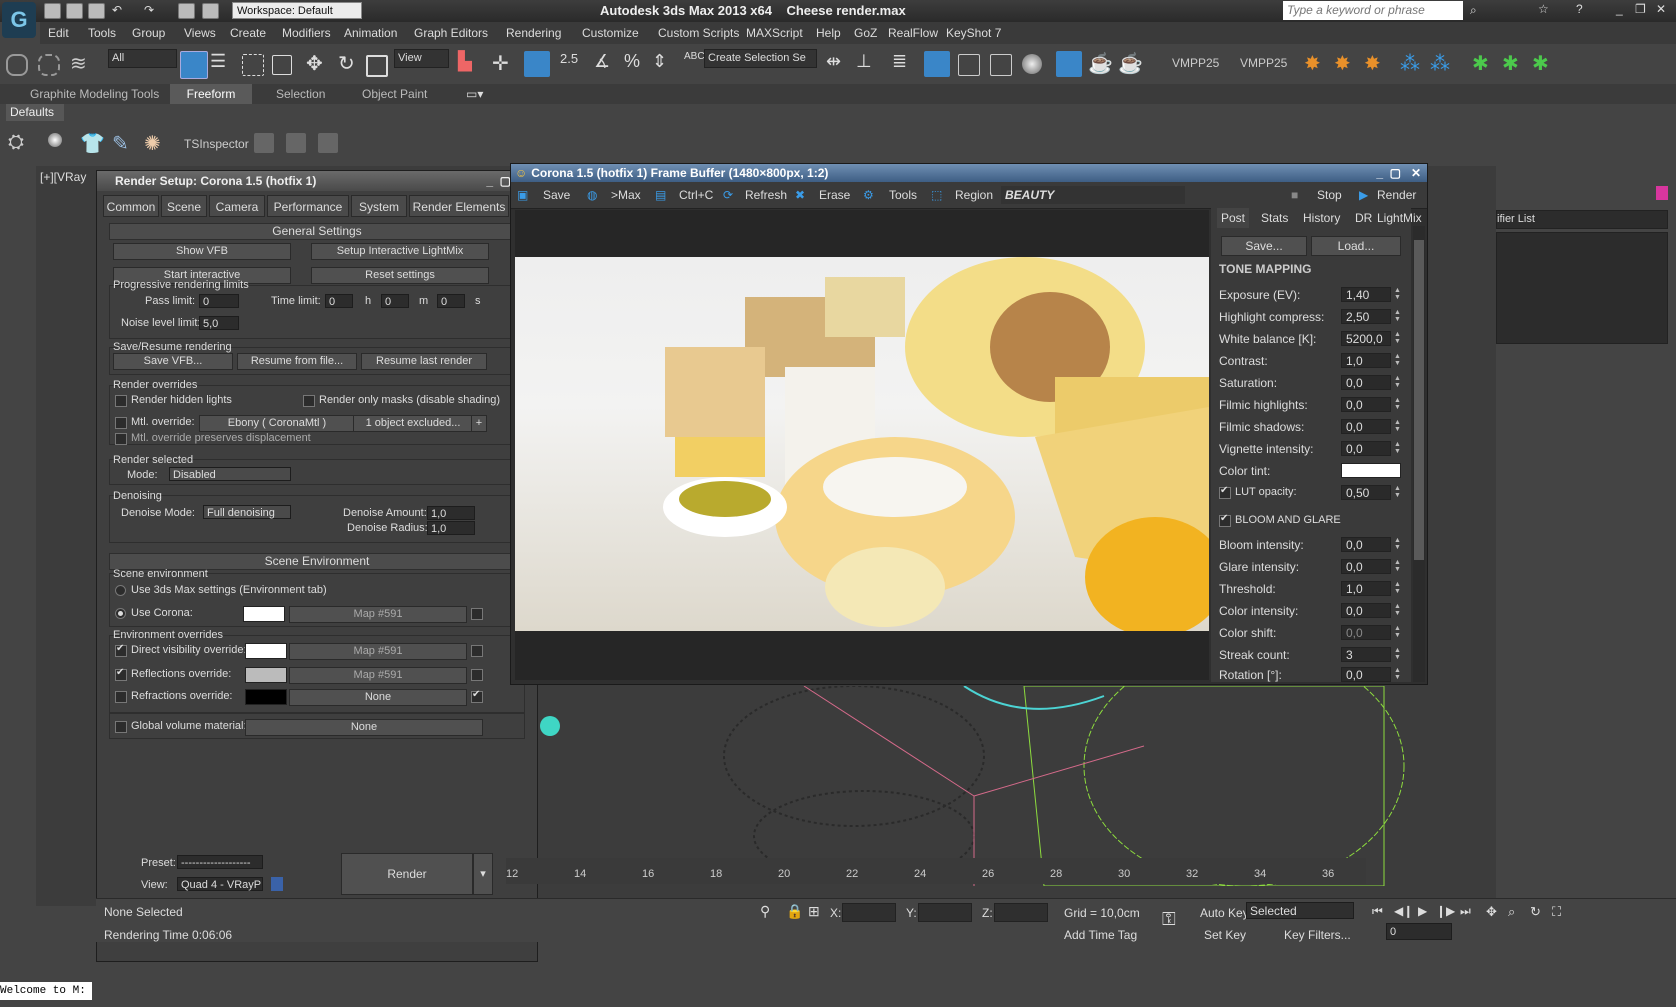 This screenshot has width=1676, height=1007. I want to click on lock-icon: 🔒, so click(794, 911).